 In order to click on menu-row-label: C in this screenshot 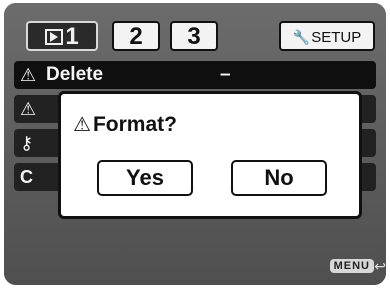, I will do `click(26, 177)`.